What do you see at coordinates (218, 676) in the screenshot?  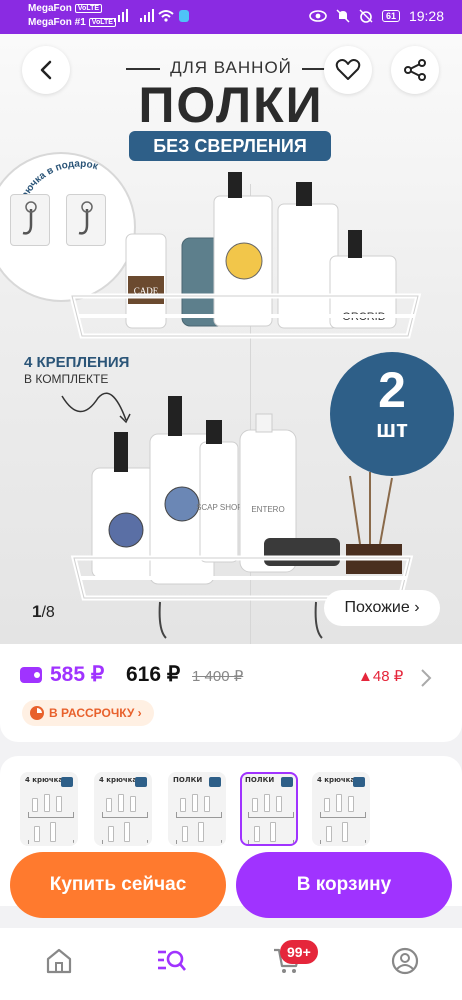 I see `old-price: 1 400 ₽` at bounding box center [218, 676].